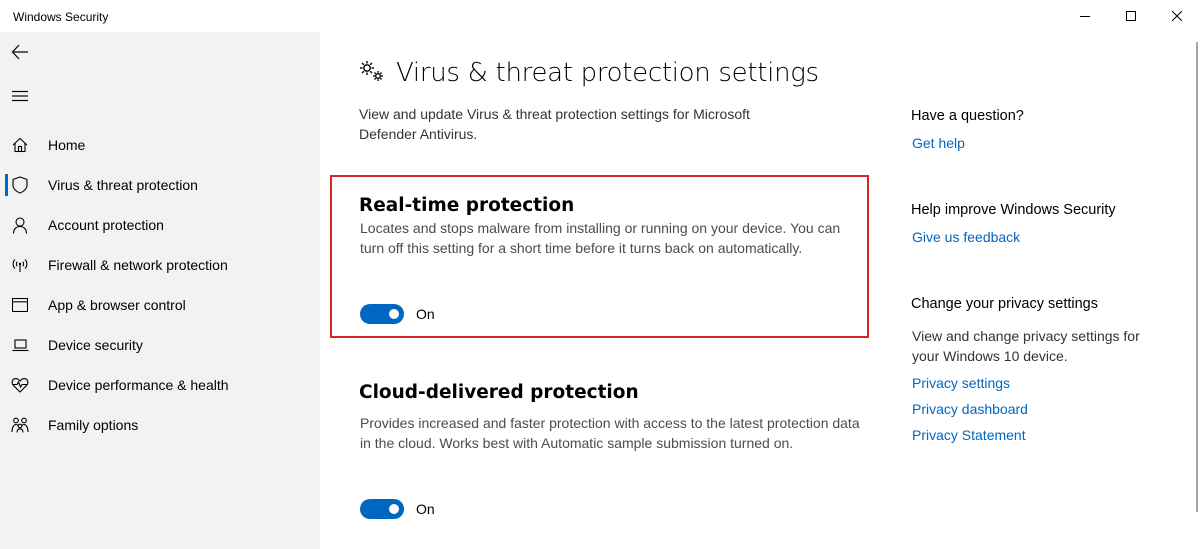 The width and height of the screenshot is (1200, 549). Describe the element at coordinates (938, 143) in the screenshot. I see `get-help-link: Get help` at that location.